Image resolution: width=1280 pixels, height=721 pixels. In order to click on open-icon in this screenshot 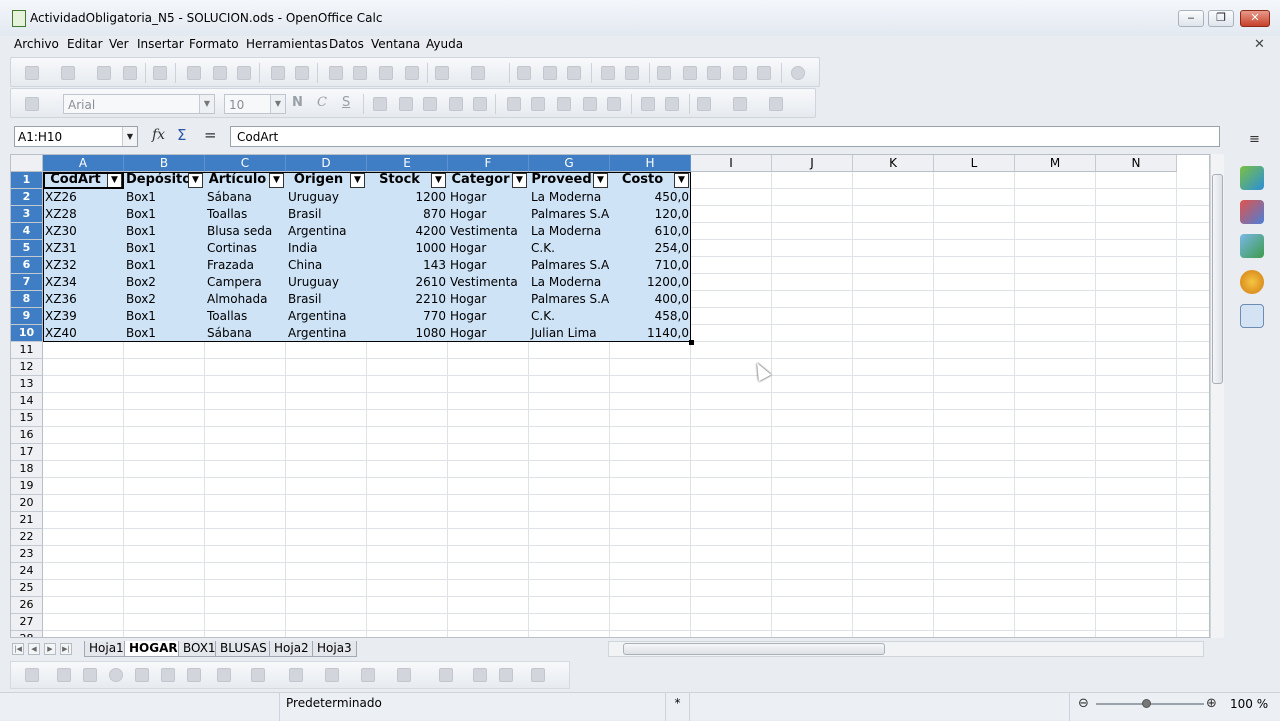, I will do `click(68, 73)`.